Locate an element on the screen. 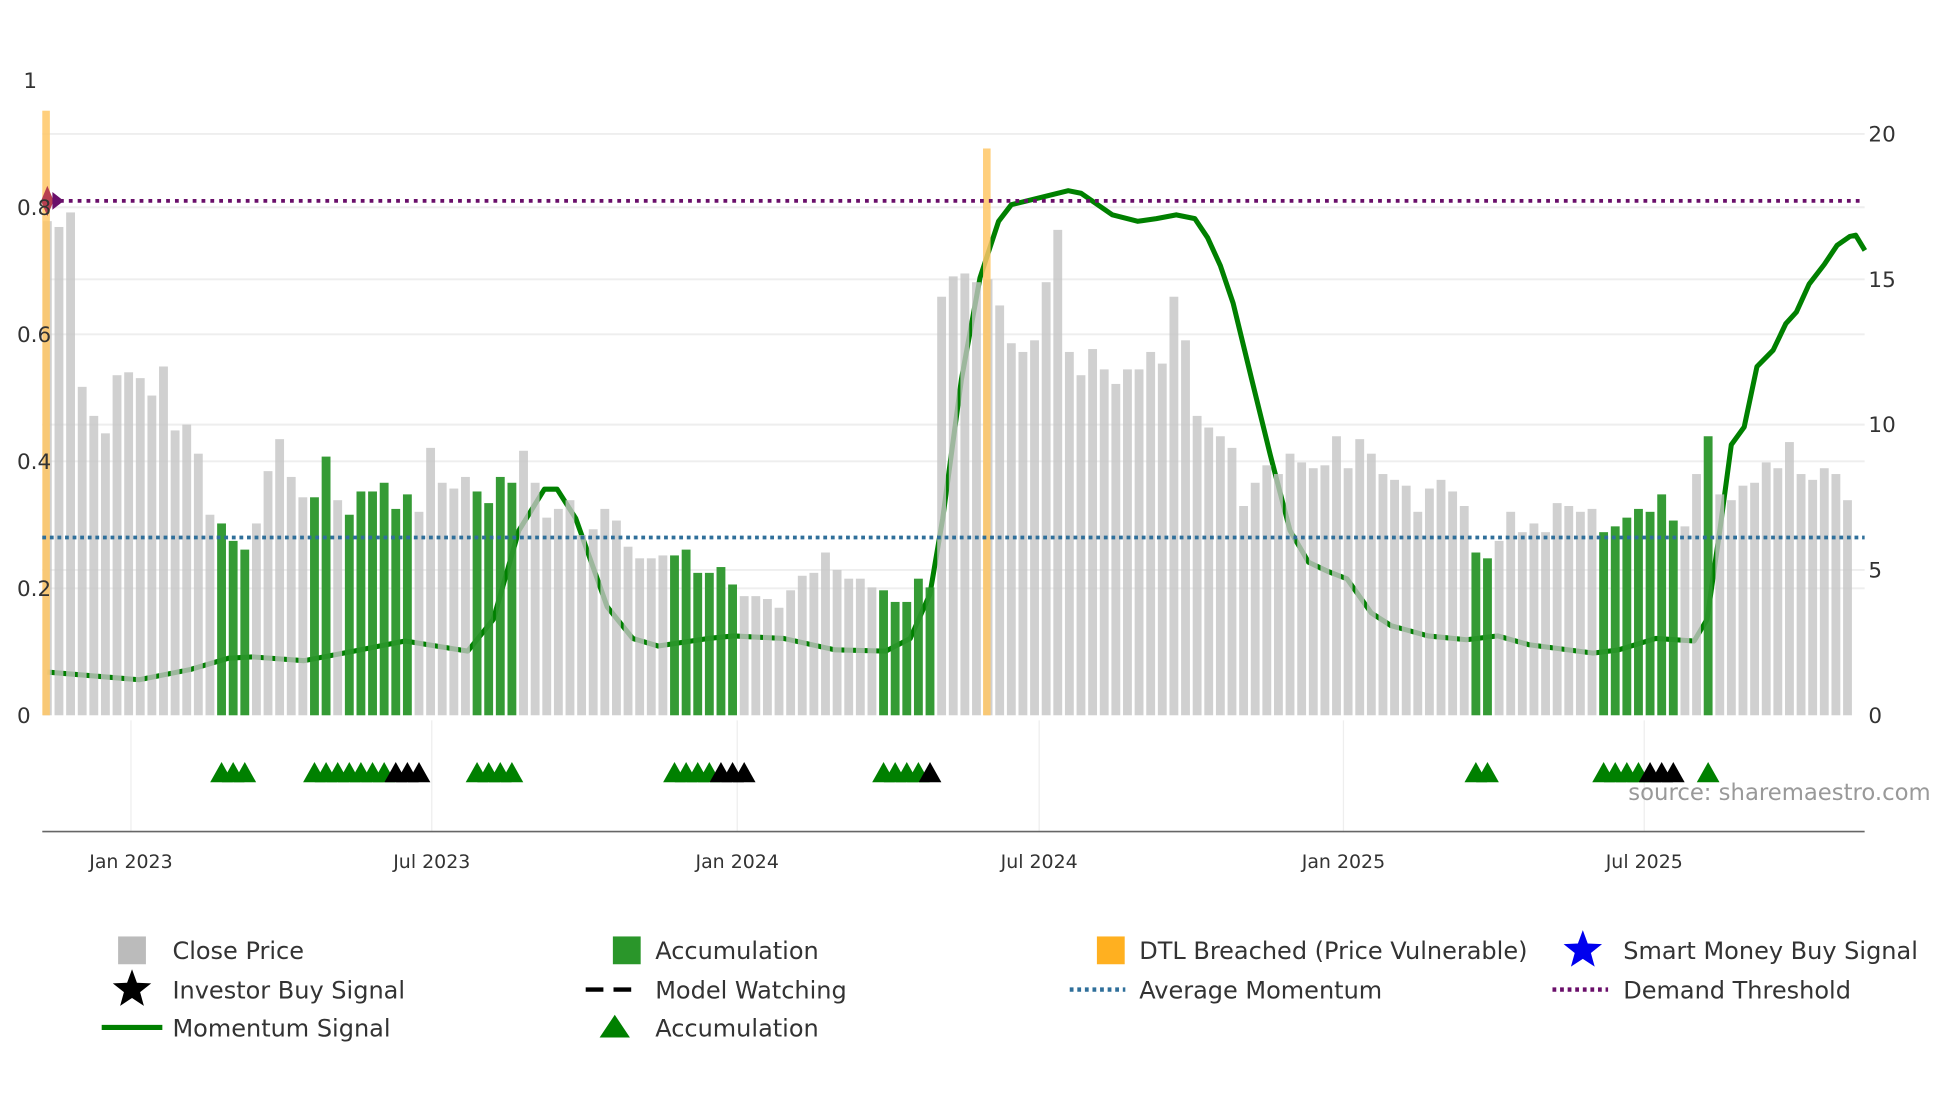  right-axis-tick: 20 is located at coordinates (1881, 135).